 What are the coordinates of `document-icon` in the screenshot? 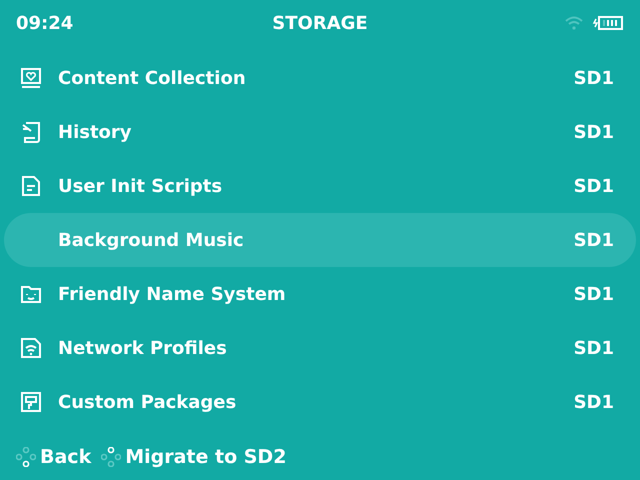 It's located at (31, 186).